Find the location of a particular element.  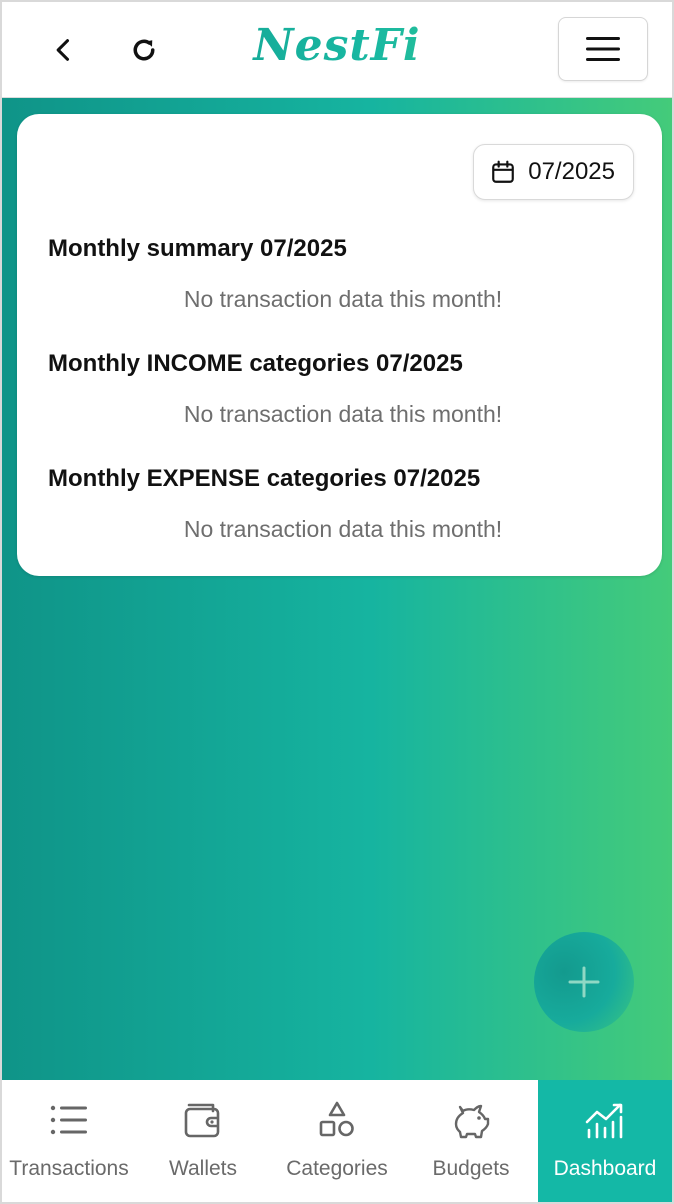

hamburger-menu-icon is located at coordinates (603, 49).